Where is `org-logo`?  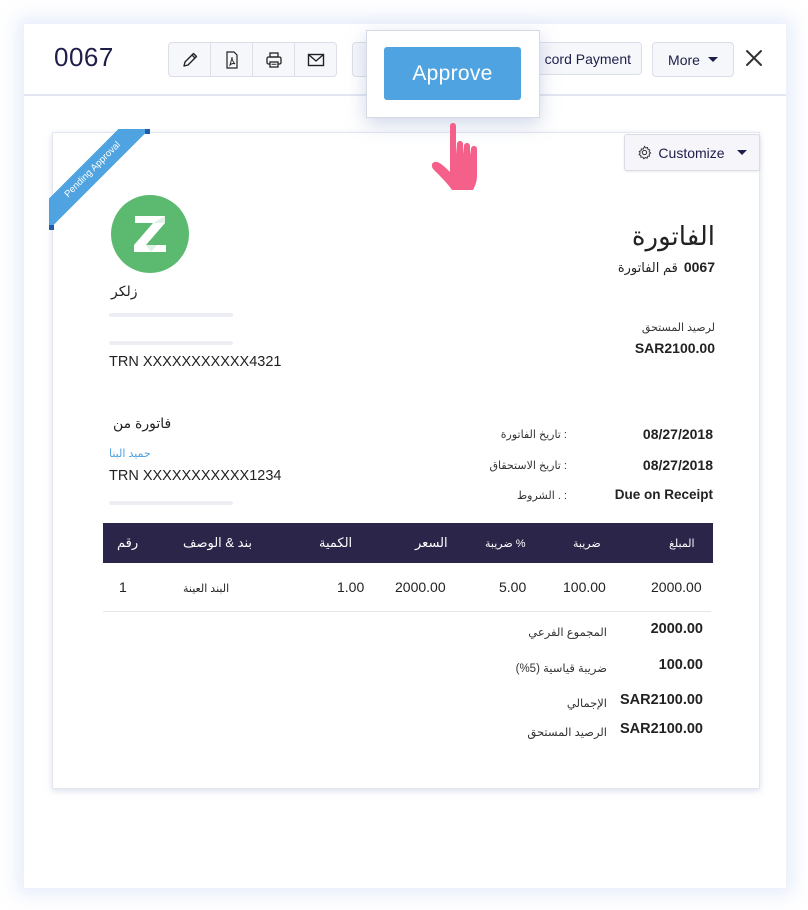
org-logo is located at coordinates (150, 234).